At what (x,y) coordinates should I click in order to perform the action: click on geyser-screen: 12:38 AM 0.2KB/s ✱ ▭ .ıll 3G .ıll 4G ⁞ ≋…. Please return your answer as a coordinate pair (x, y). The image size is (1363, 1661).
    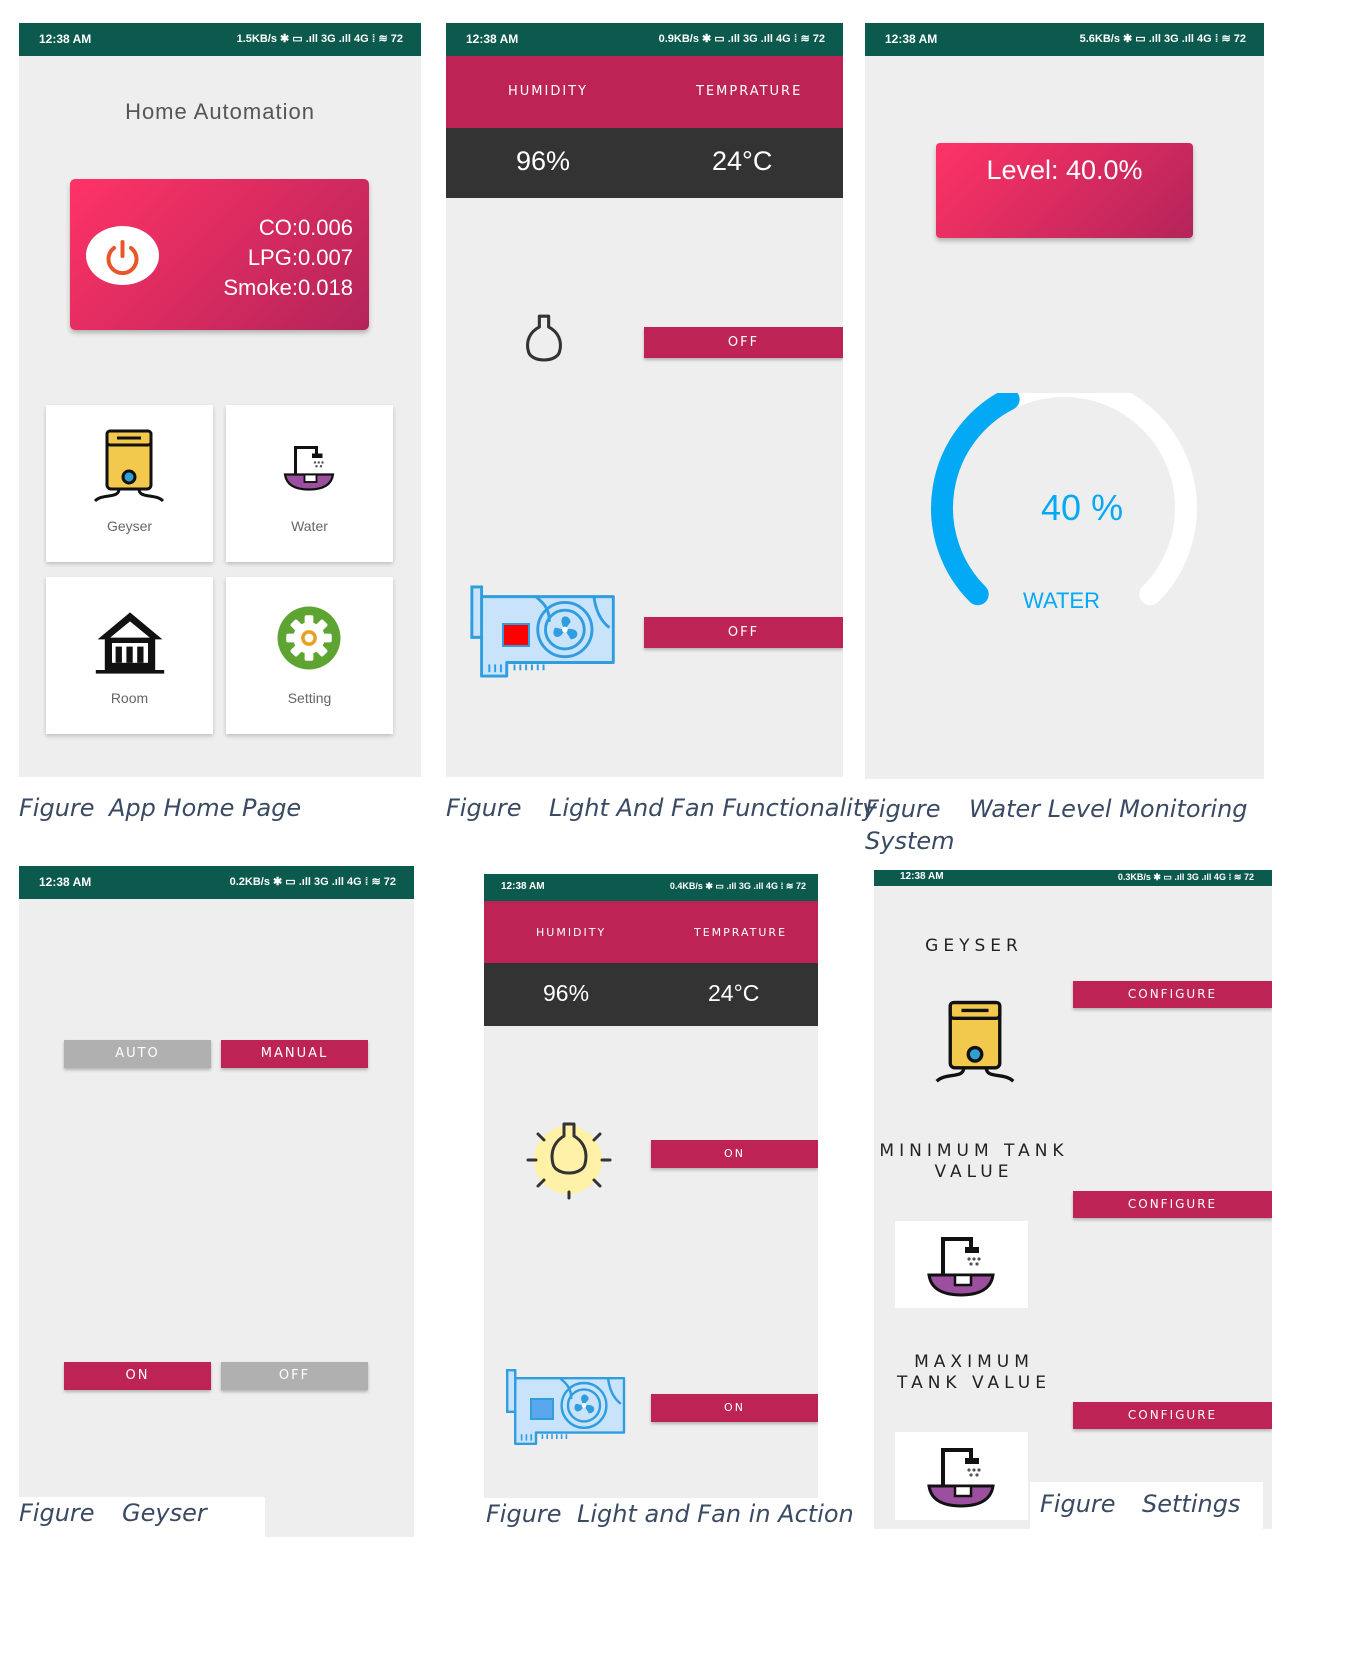
    Looking at the image, I should click on (216, 1201).